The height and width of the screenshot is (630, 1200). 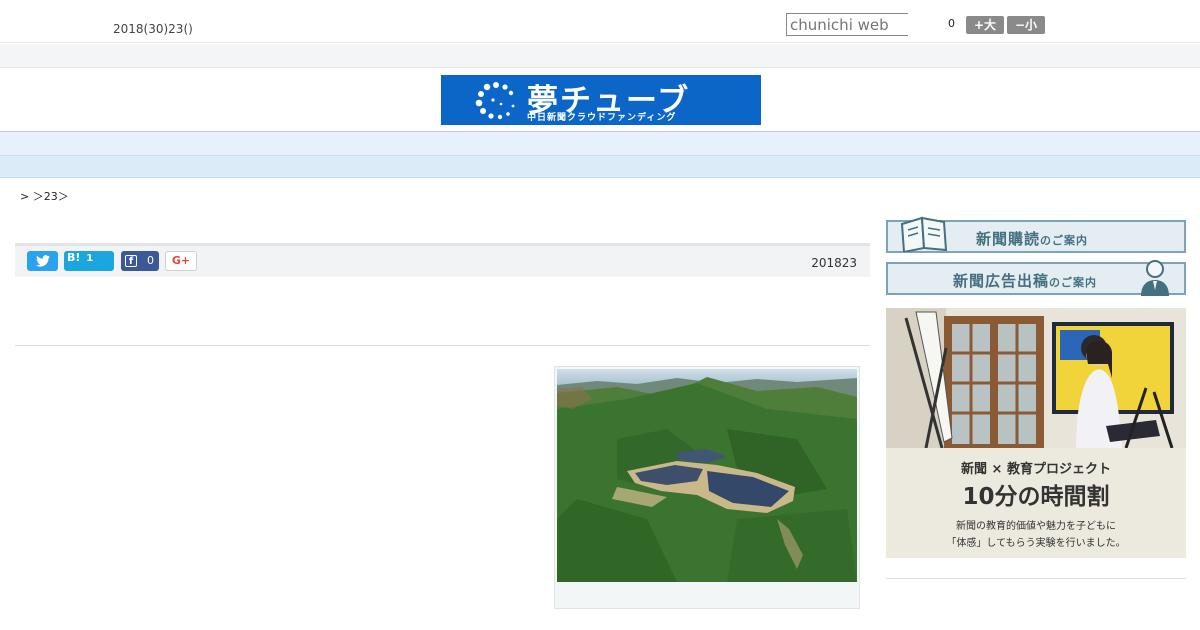 I want to click on facebook-share-button: f 0, so click(x=140, y=261).